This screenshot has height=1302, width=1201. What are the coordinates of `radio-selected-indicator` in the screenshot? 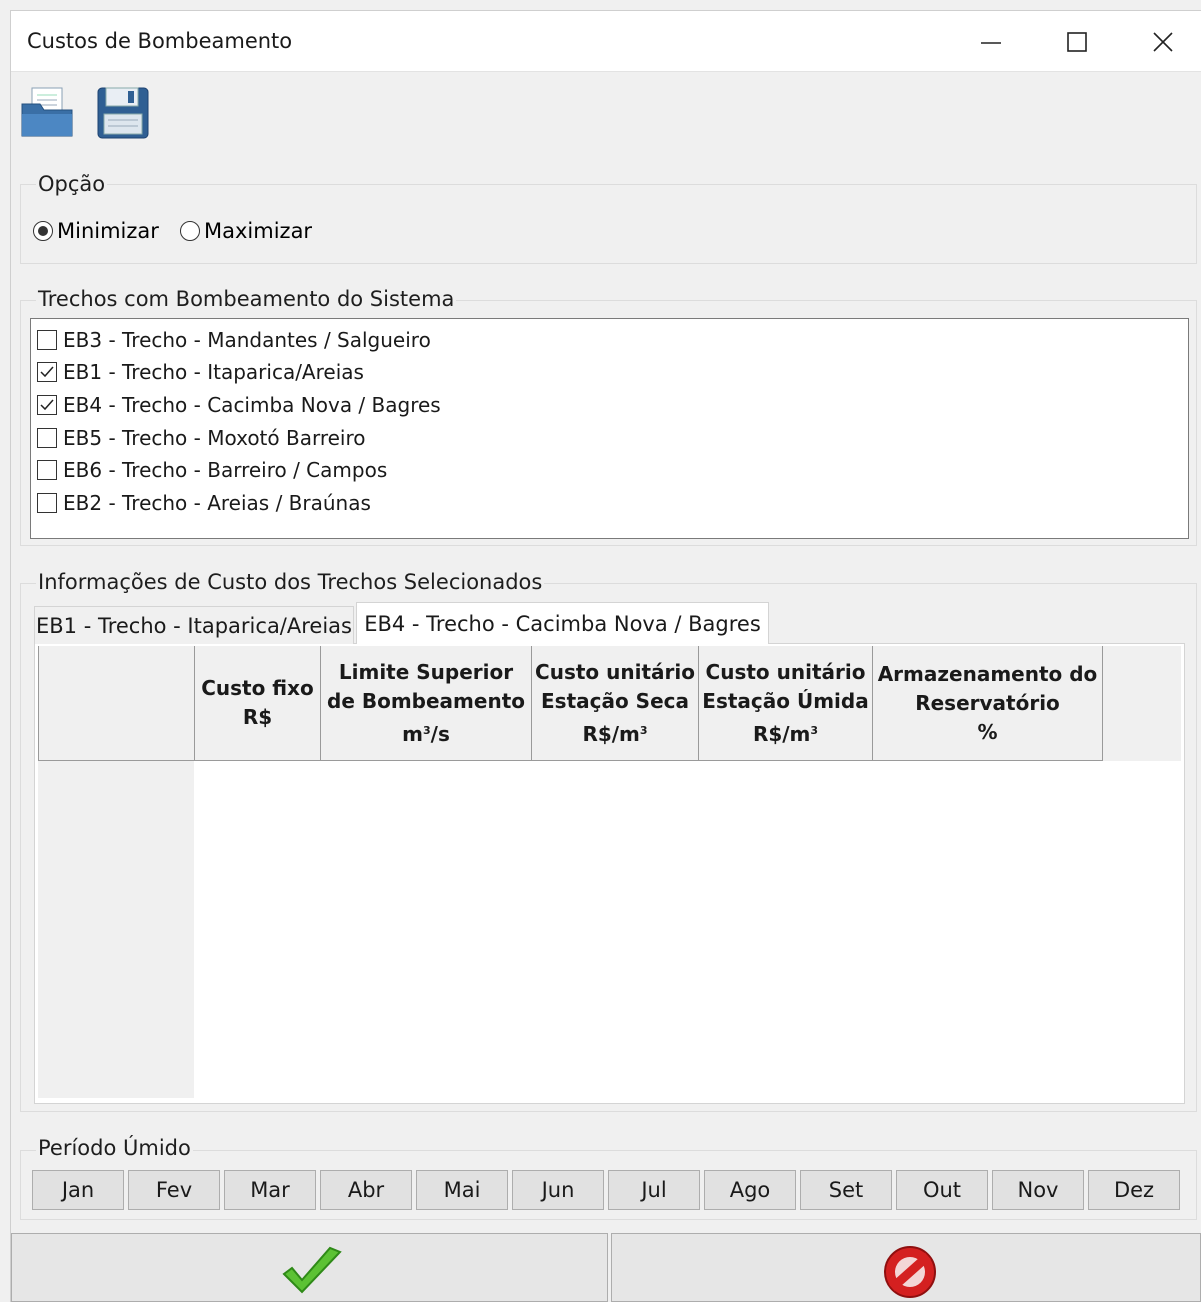 It's located at (43, 231).